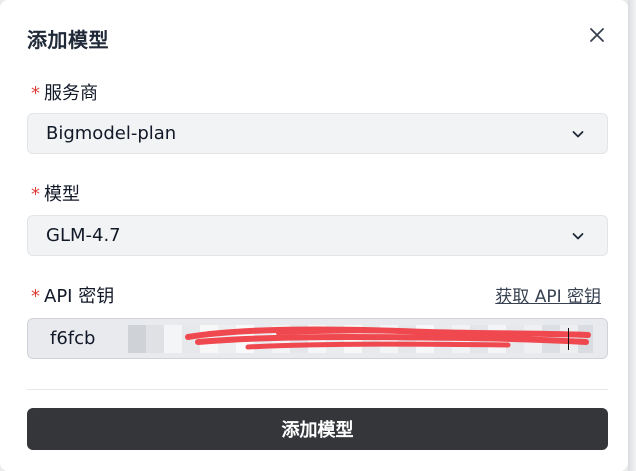  What do you see at coordinates (568, 339) in the screenshot?
I see `text-caret` at bounding box center [568, 339].